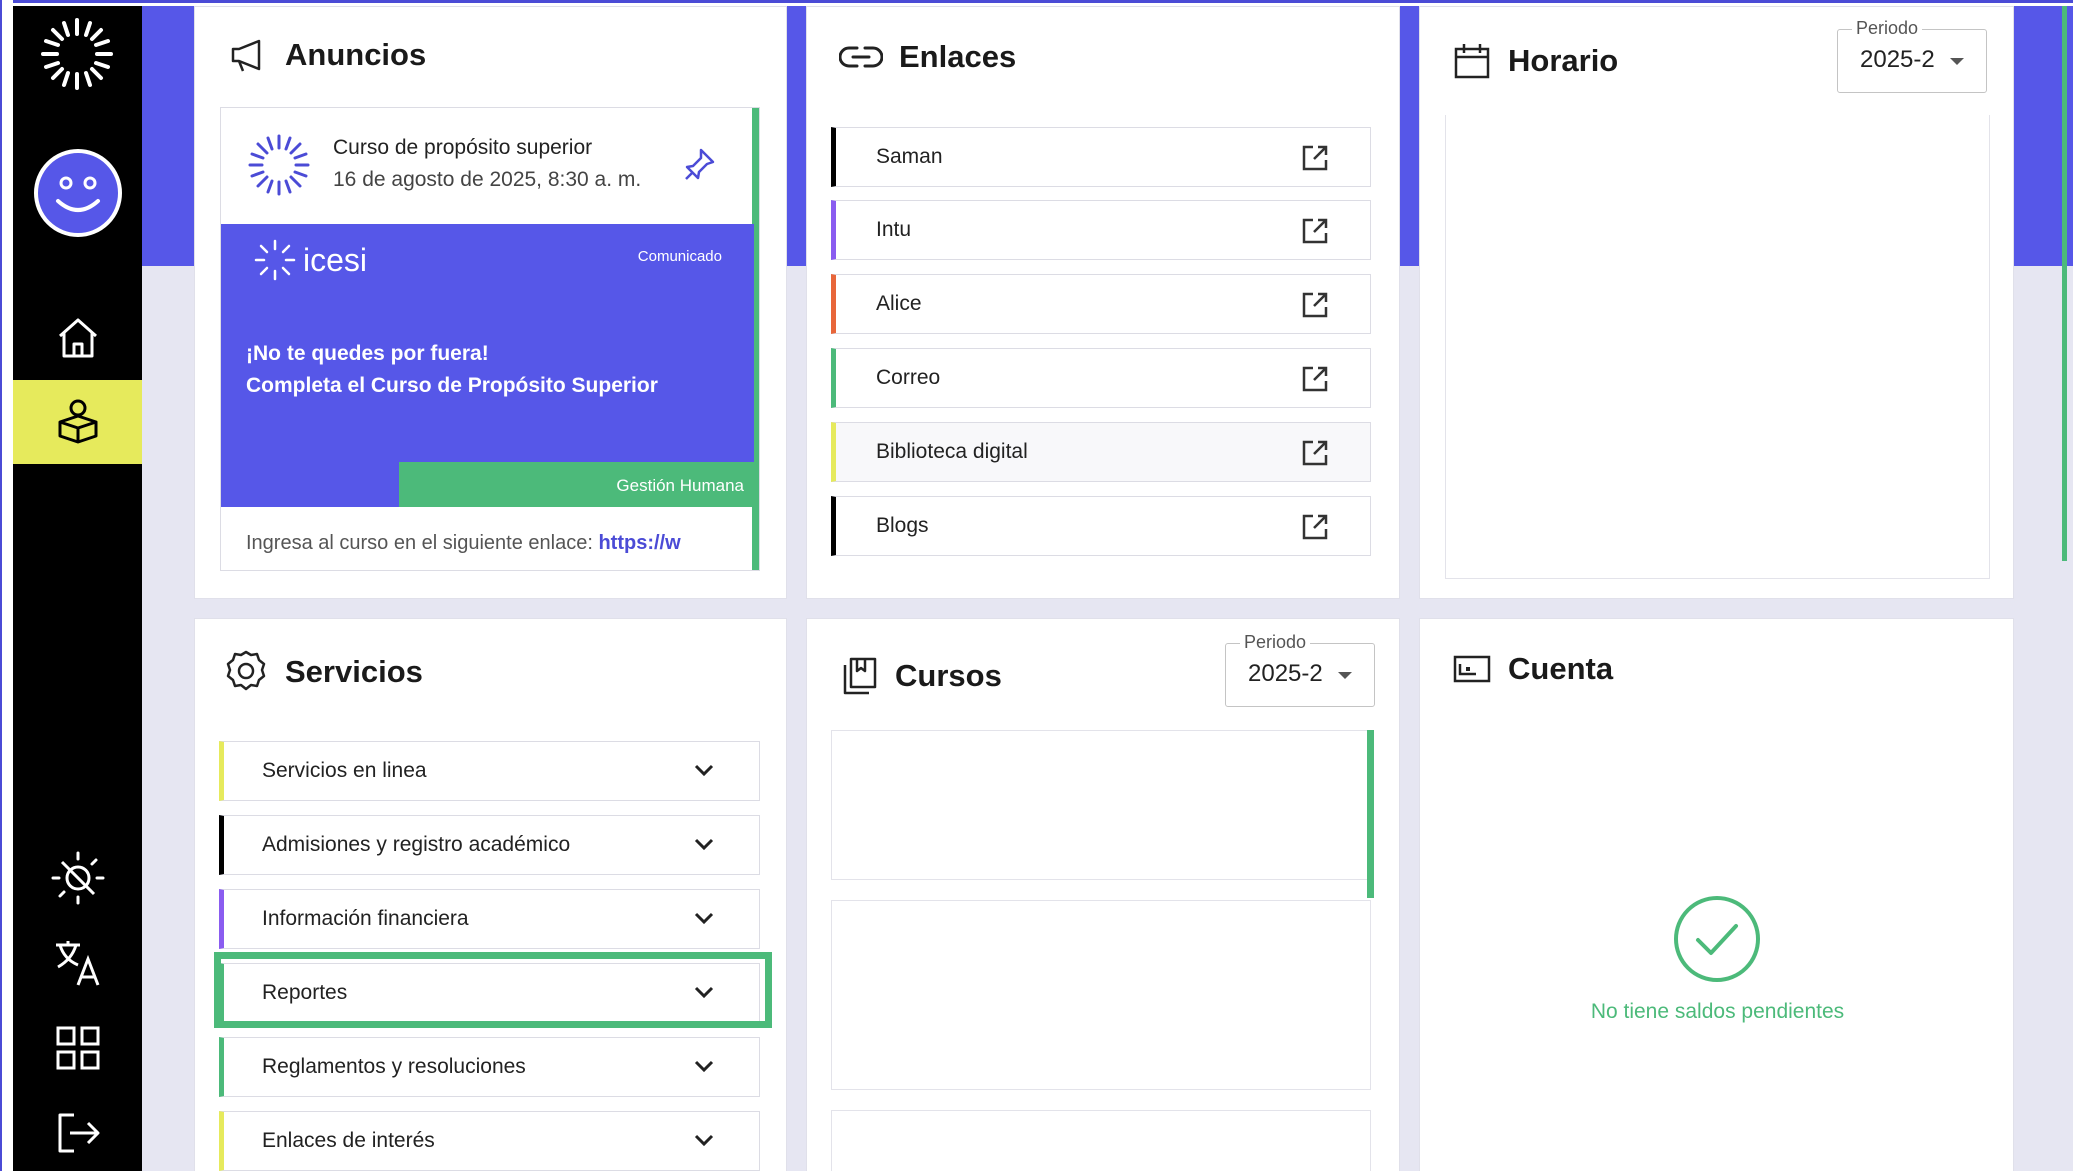 This screenshot has height=1171, width=2073. I want to click on link-label: Biblioteca digital, so click(952, 451).